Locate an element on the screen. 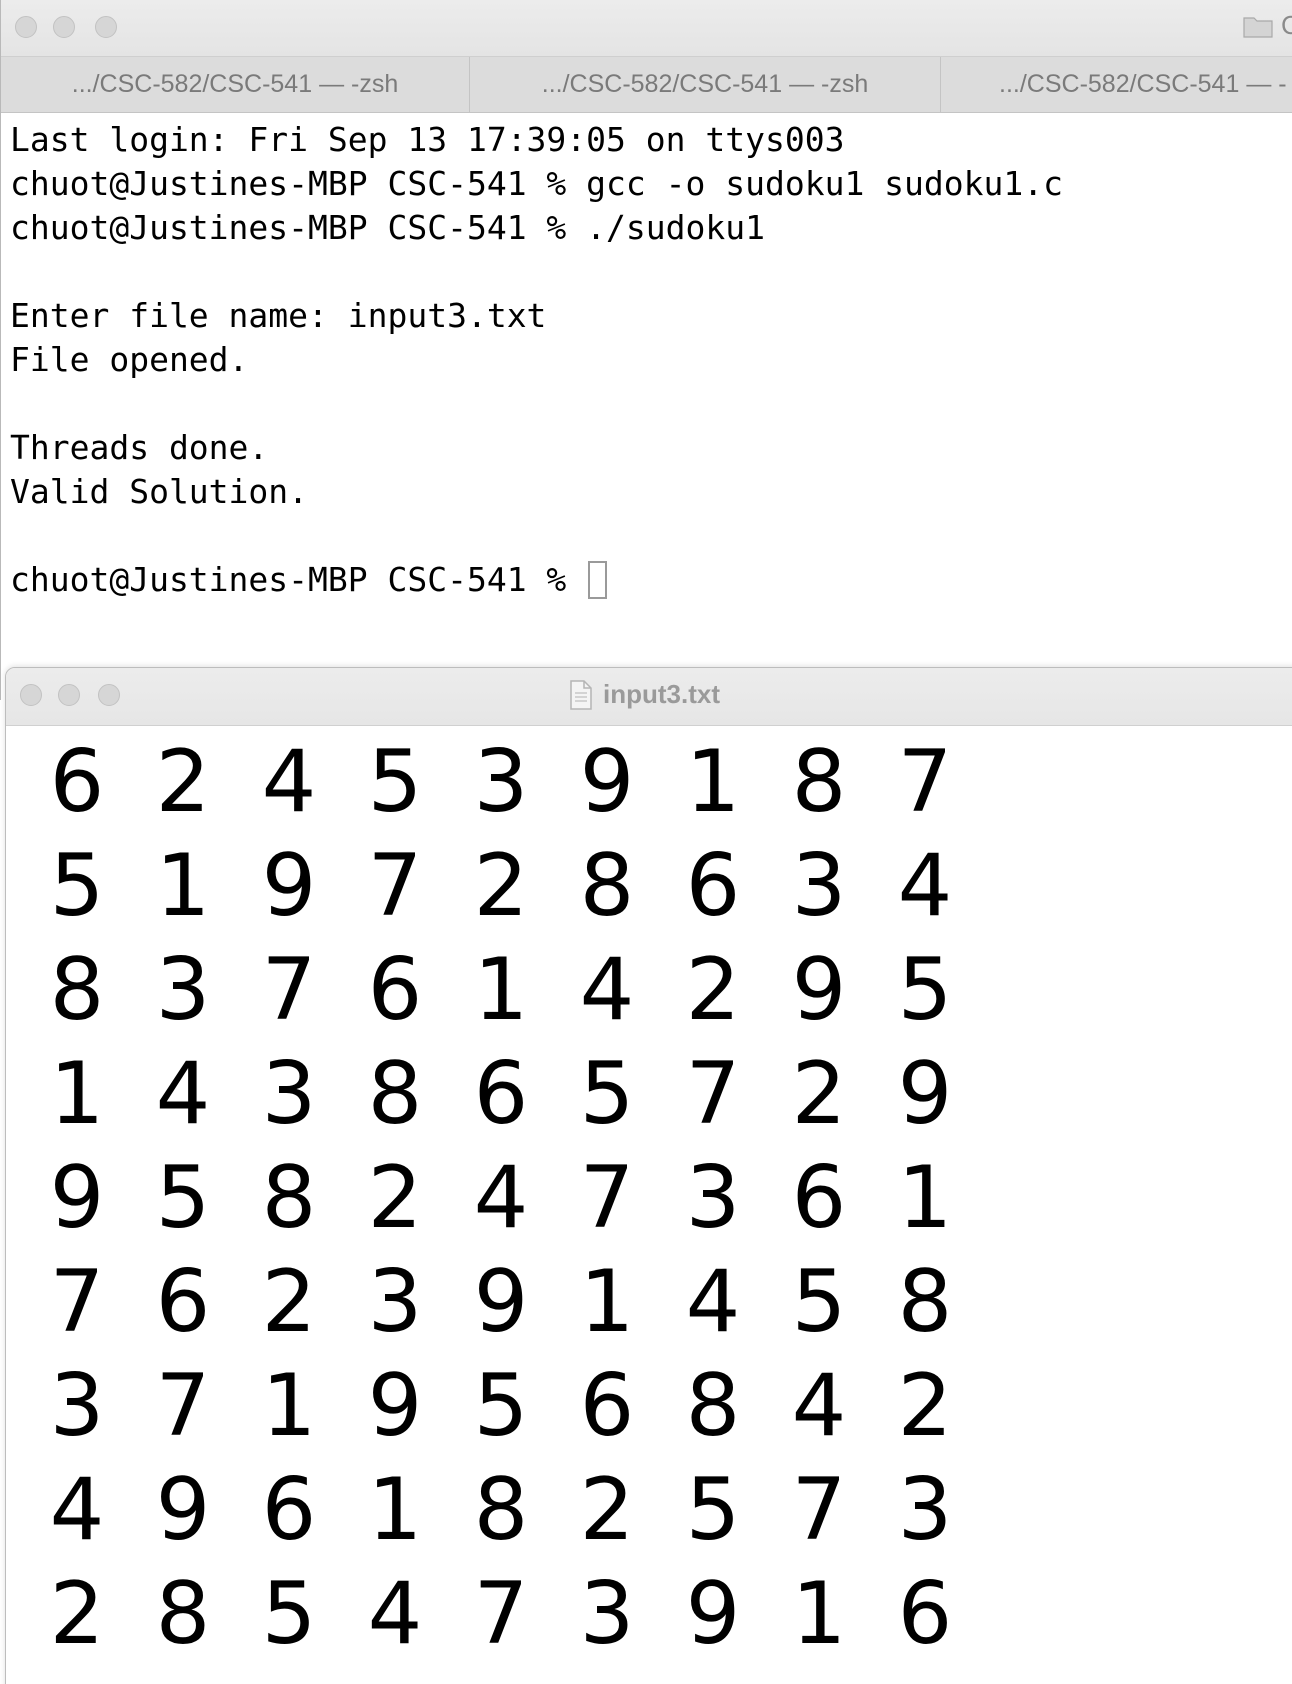 The width and height of the screenshot is (1292, 1684). grid-row: 958247361 is located at coordinates (492, 1198).